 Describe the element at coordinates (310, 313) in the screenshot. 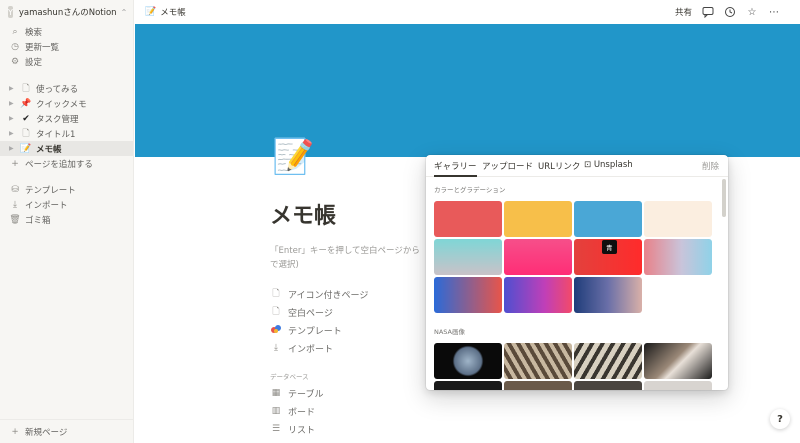

I see `option-label: 空白ページ` at that location.